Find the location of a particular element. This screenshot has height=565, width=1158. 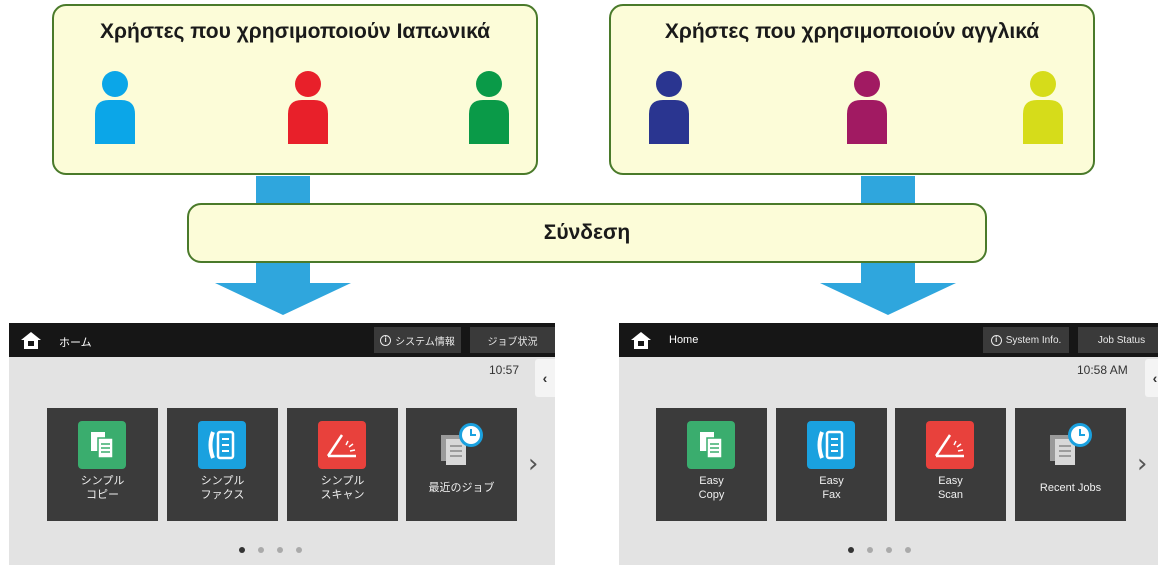

tile-label: Easy Copy is located at coordinates (711, 488).